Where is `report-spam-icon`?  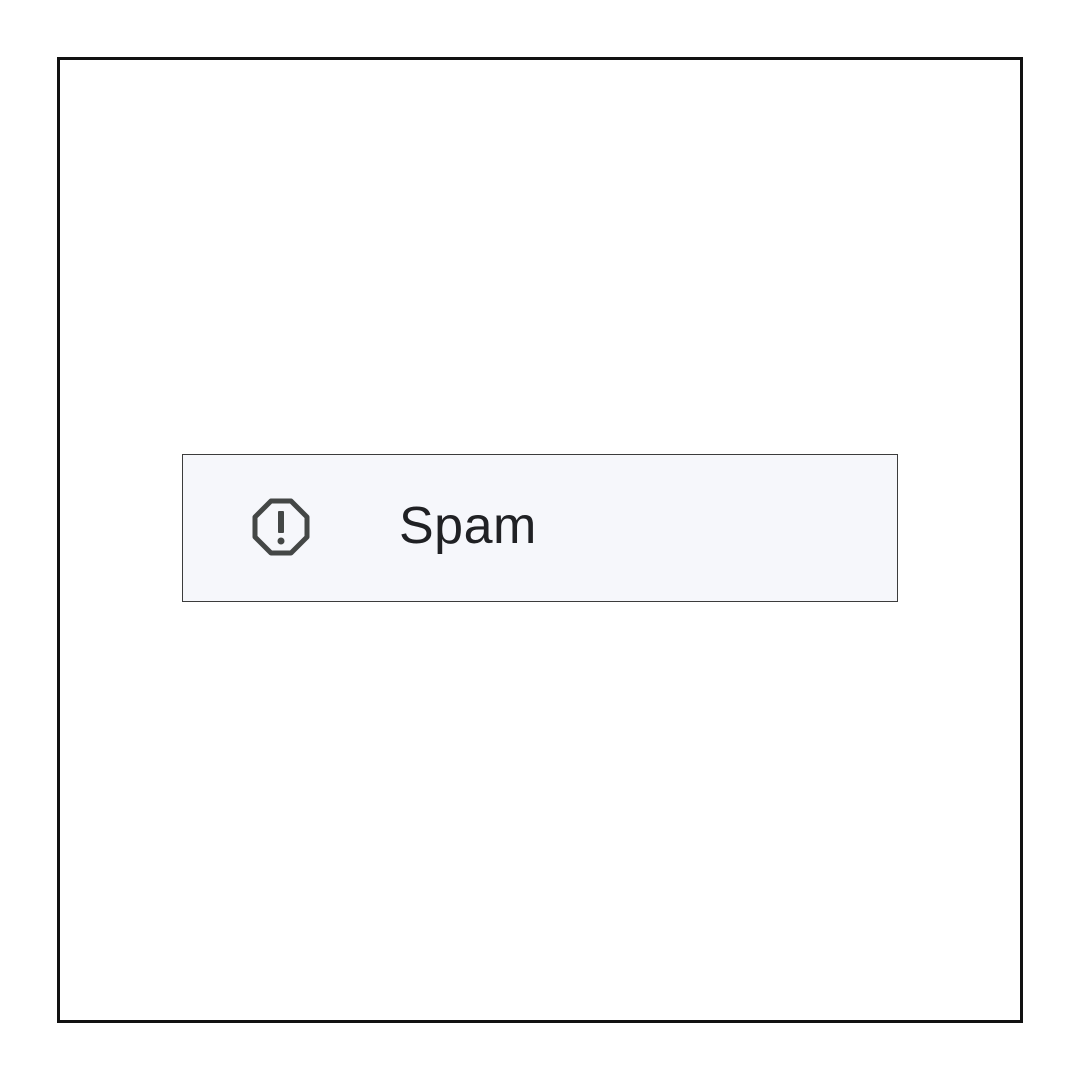 report-spam-icon is located at coordinates (281, 527).